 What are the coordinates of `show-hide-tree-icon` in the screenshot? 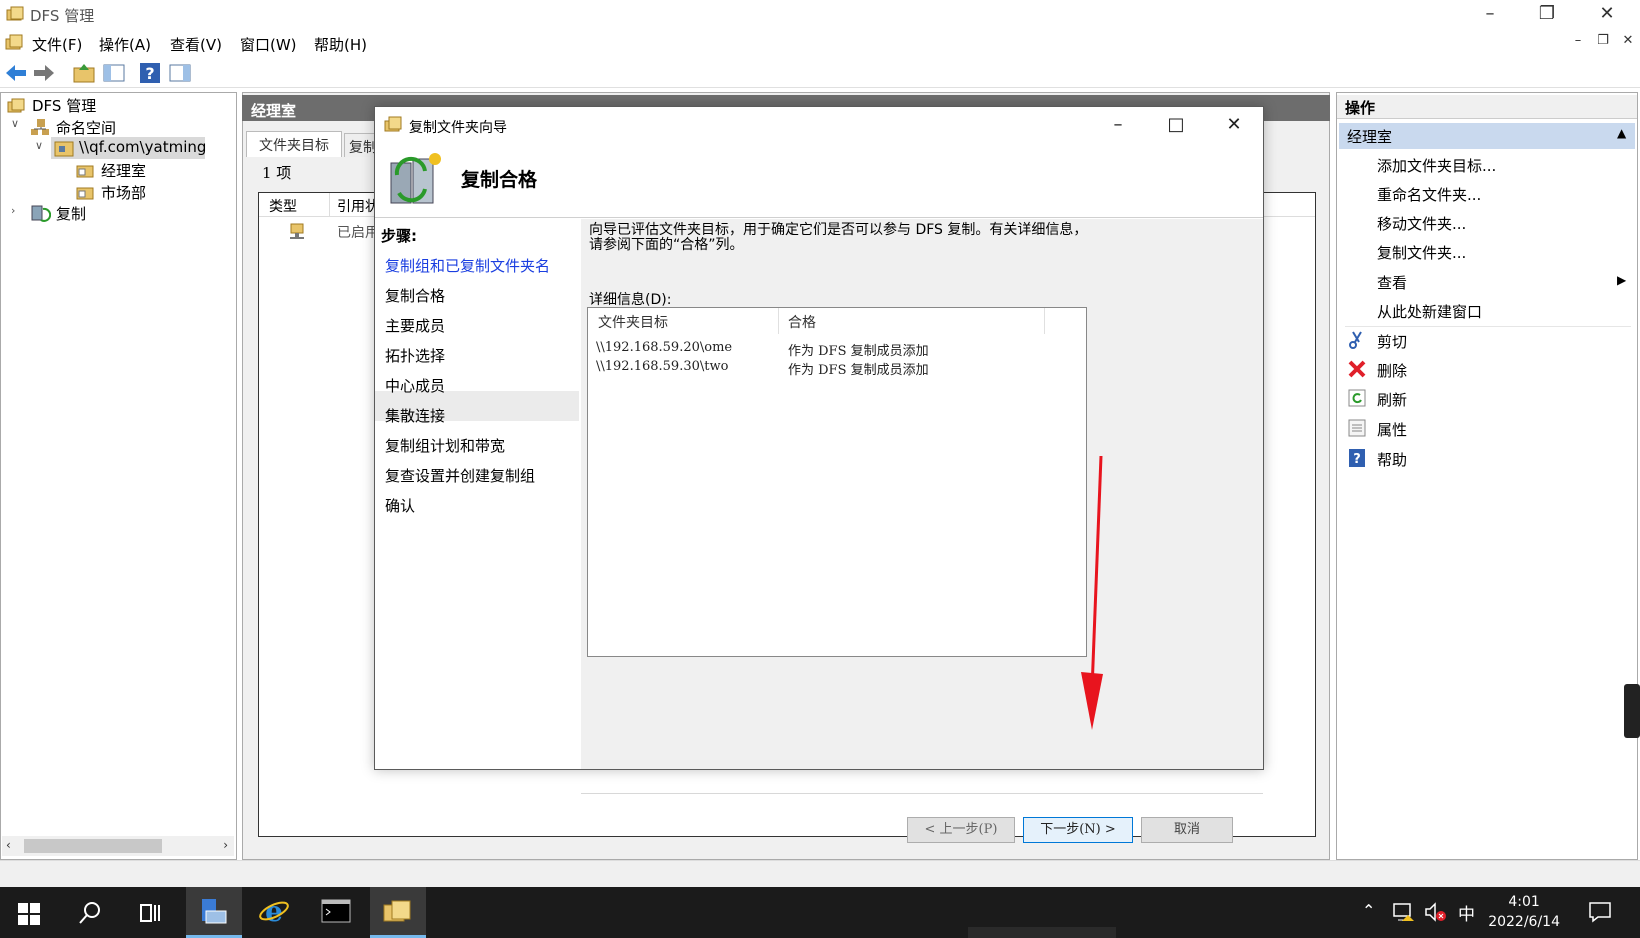 It's located at (114, 73).